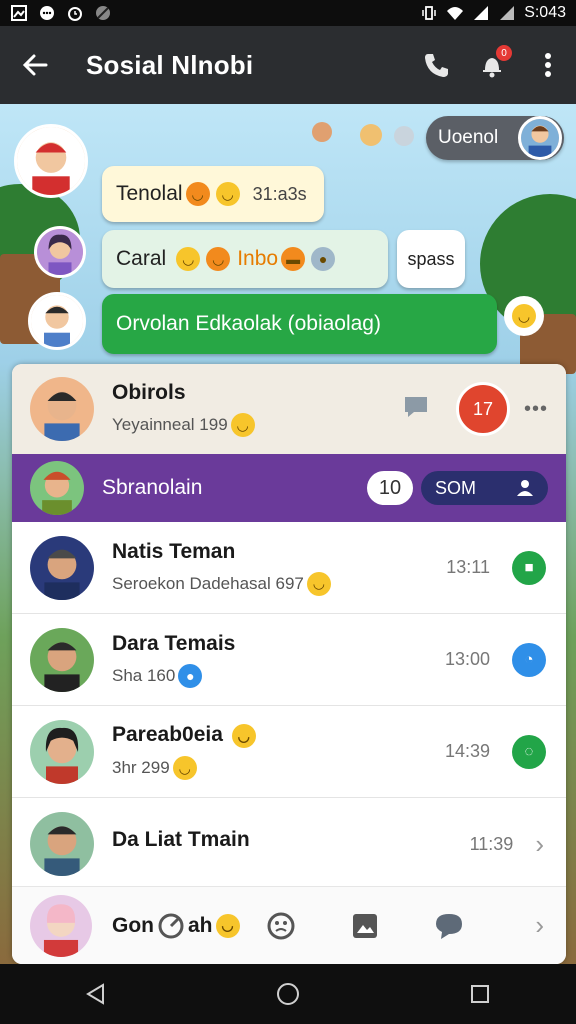  Describe the element at coordinates (289, 488) in the screenshot. I see `highlighted-chat-row: Sbranolain 10 SOM` at that location.